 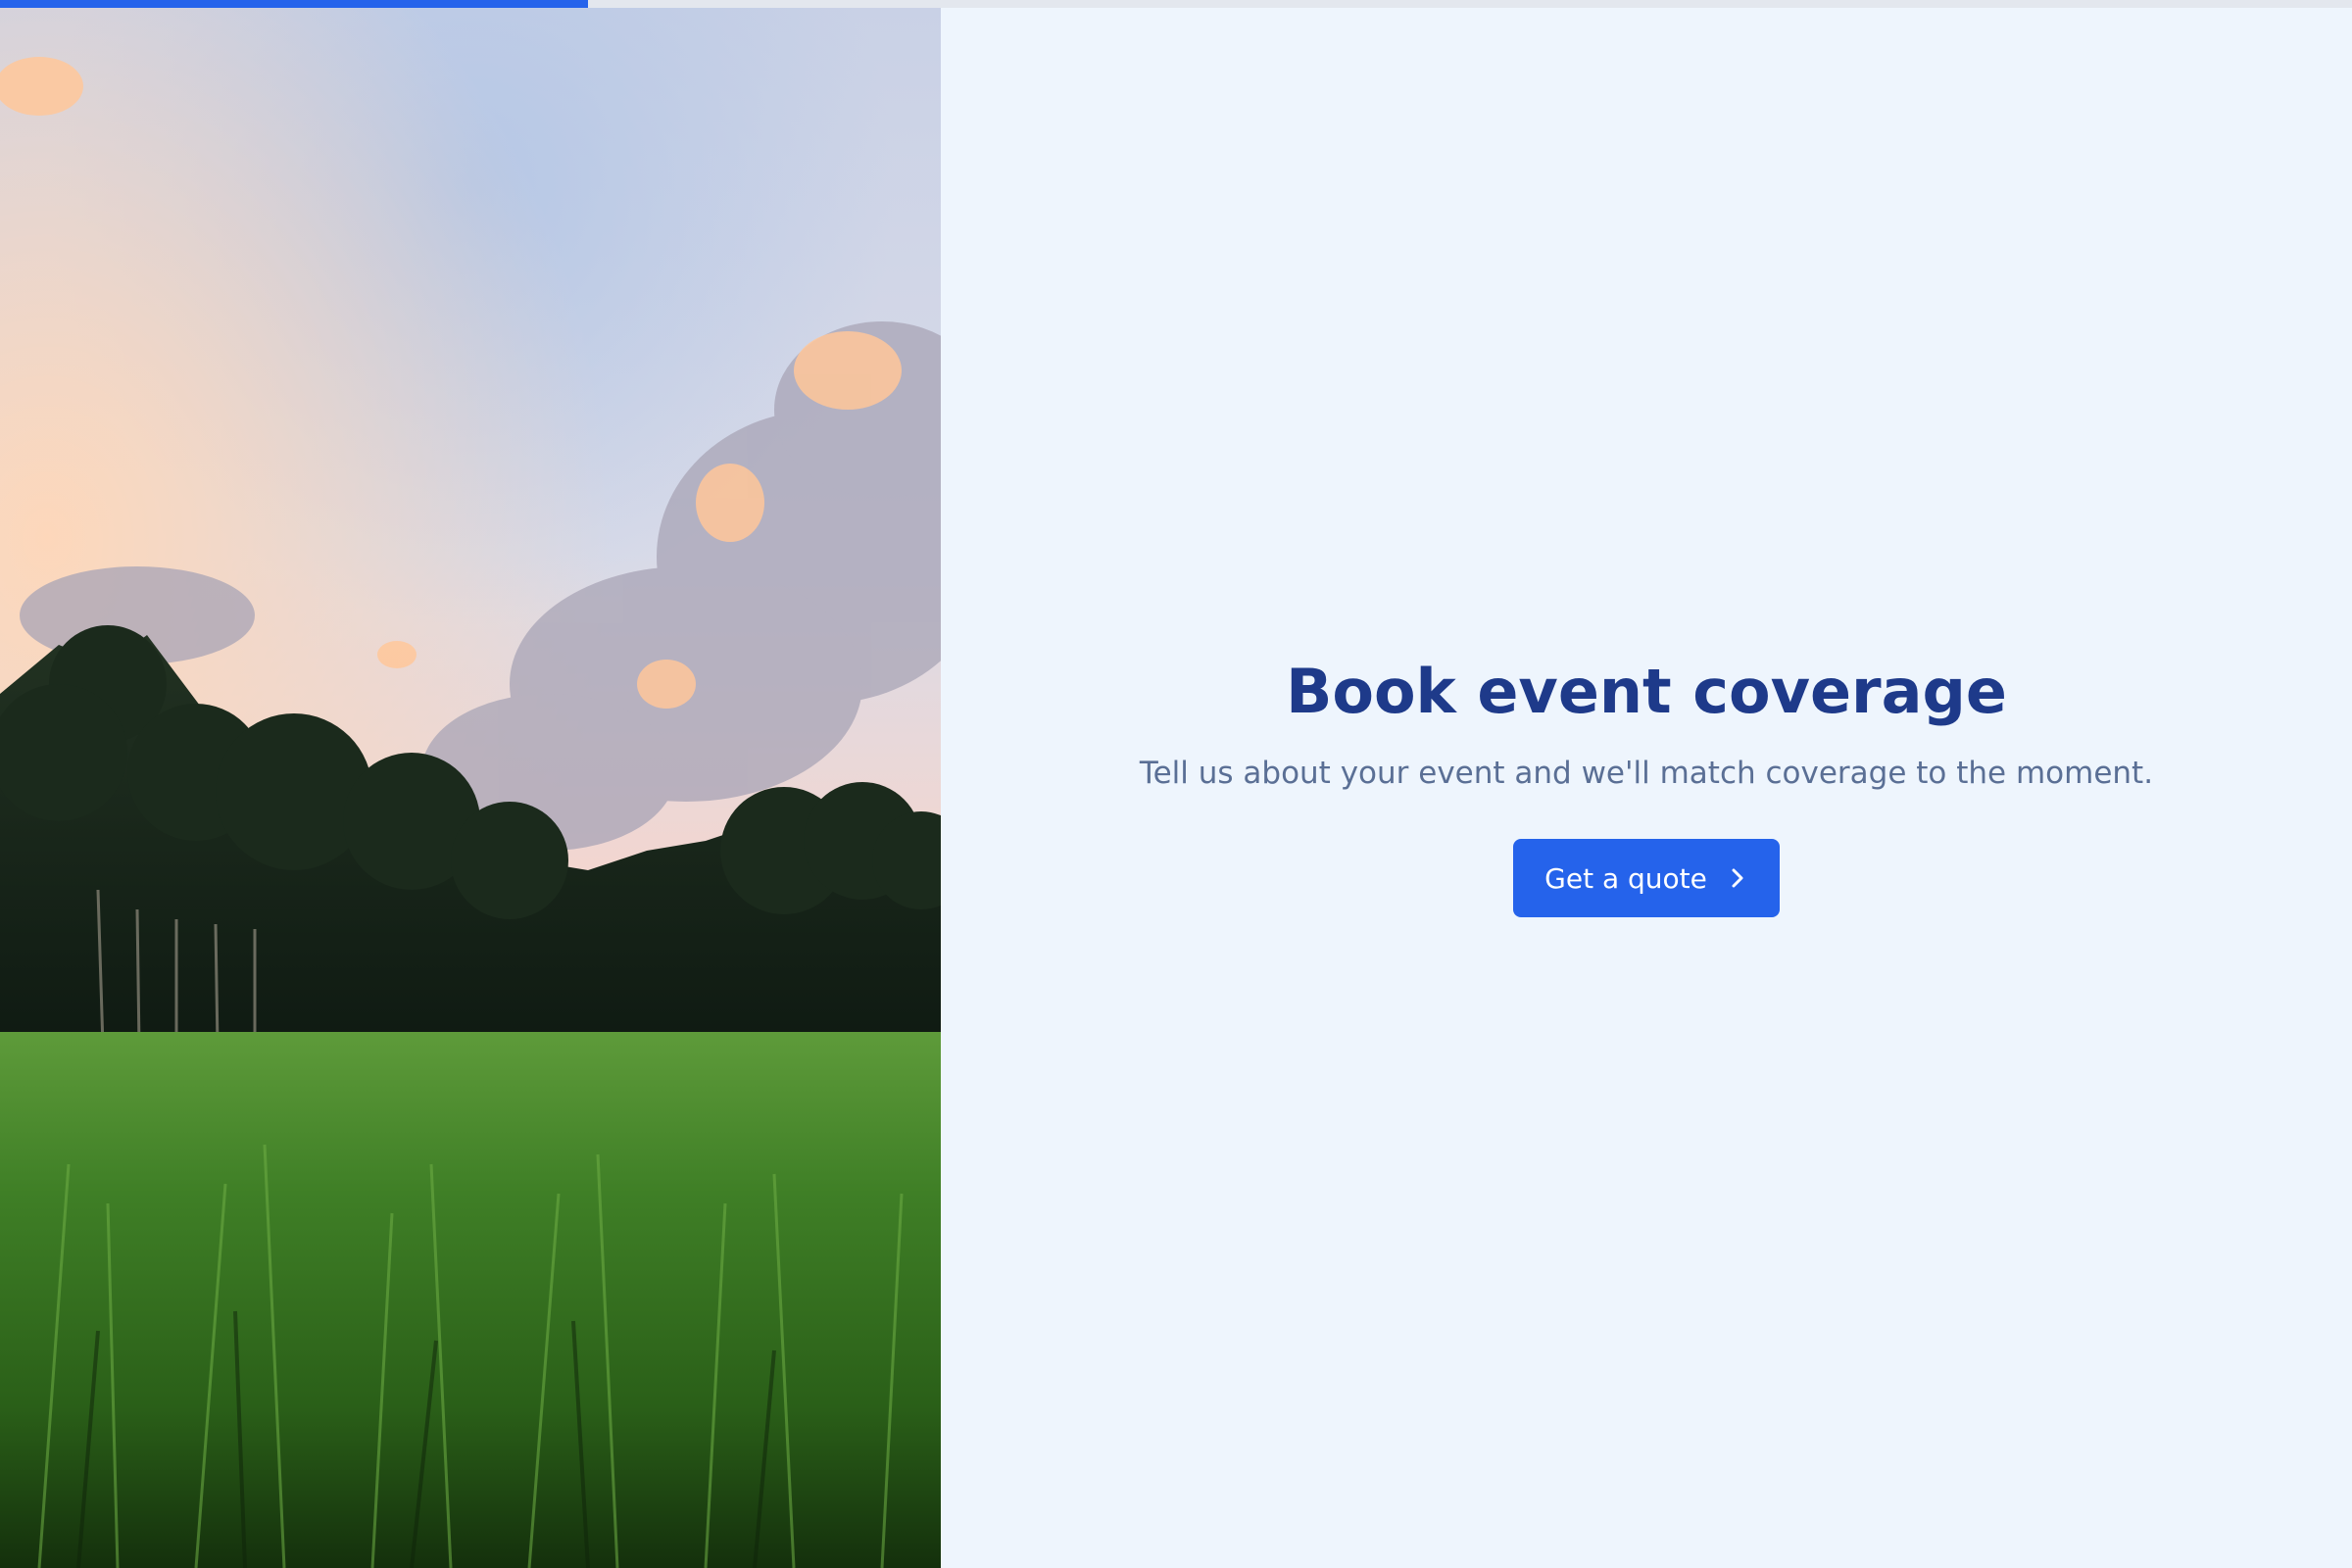 I want to click on progress-bar, so click(x=1176, y=4).